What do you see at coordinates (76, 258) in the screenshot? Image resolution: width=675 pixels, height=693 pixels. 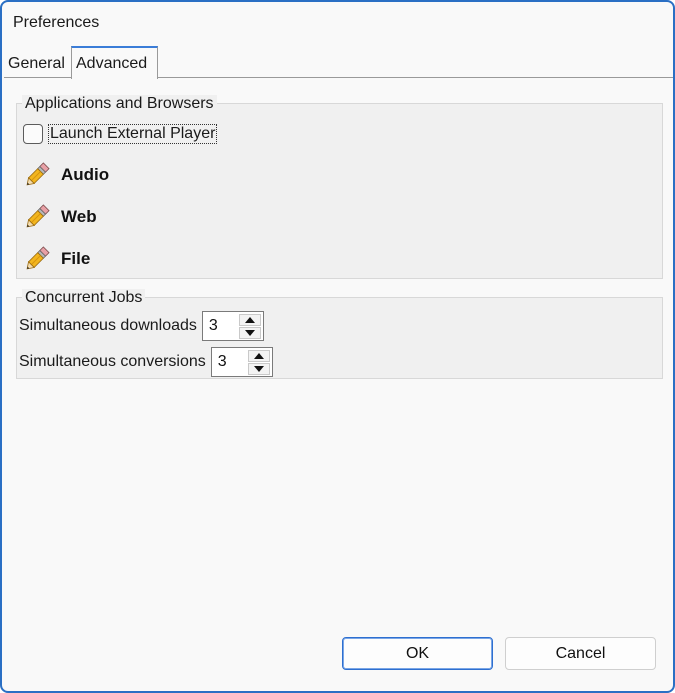 I see `app-item-label: File` at bounding box center [76, 258].